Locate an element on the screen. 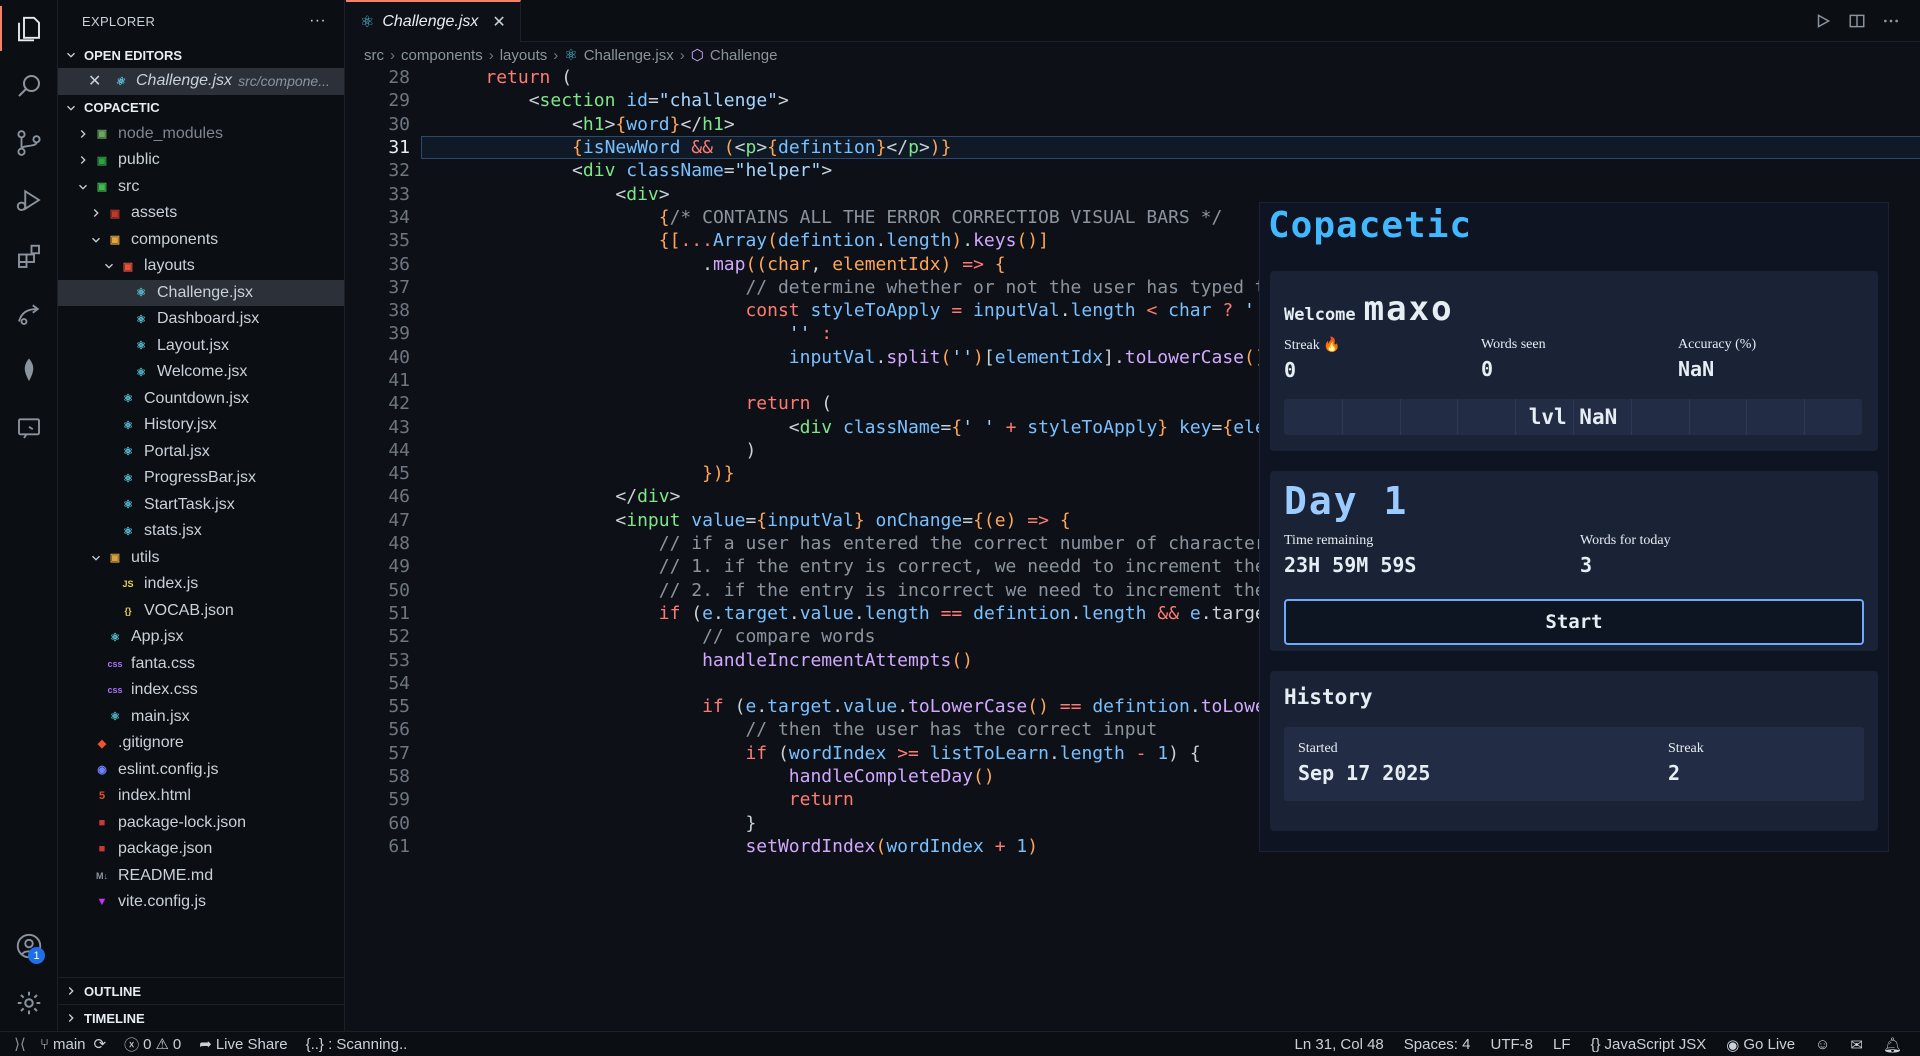  remote-indicator: ⟩⟨ is located at coordinates (20, 1044).